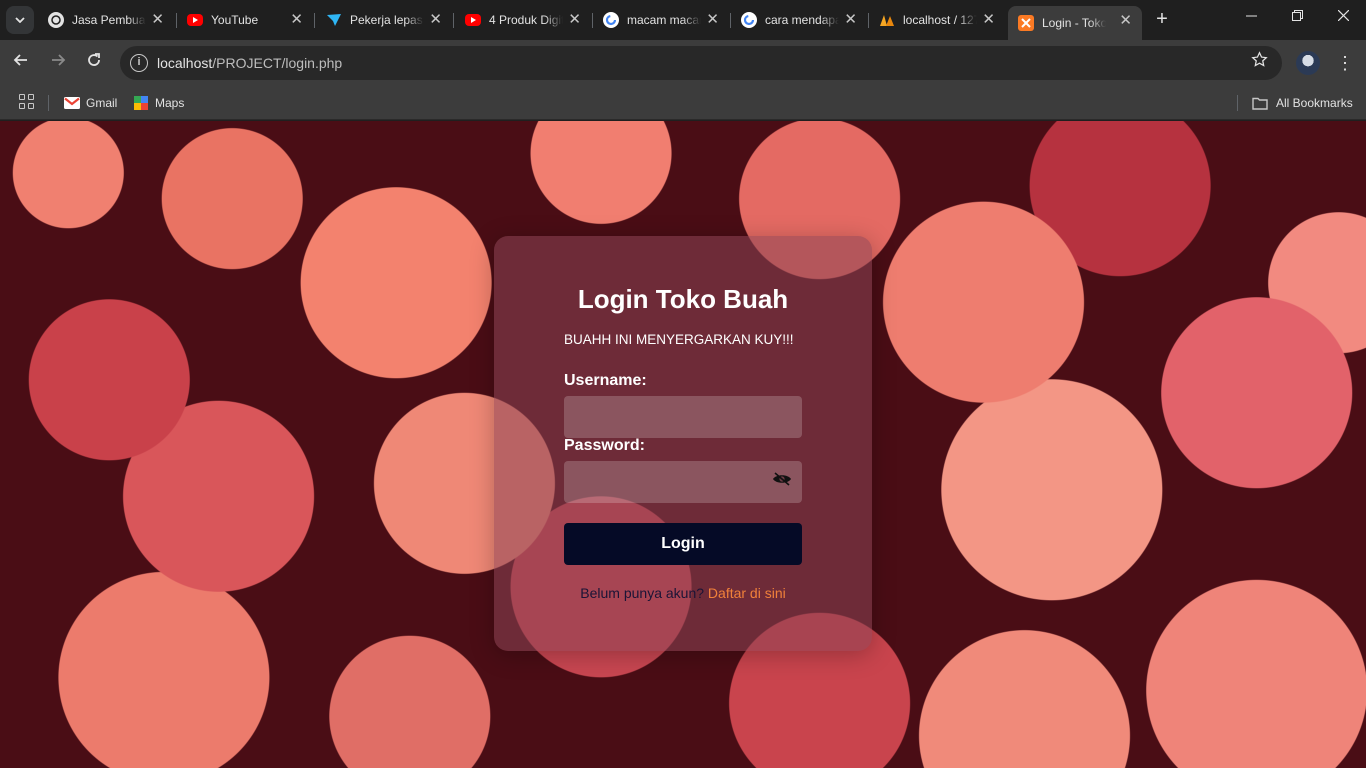 This screenshot has width=1366, height=768. What do you see at coordinates (683, 417) in the screenshot?
I see `username-input` at bounding box center [683, 417].